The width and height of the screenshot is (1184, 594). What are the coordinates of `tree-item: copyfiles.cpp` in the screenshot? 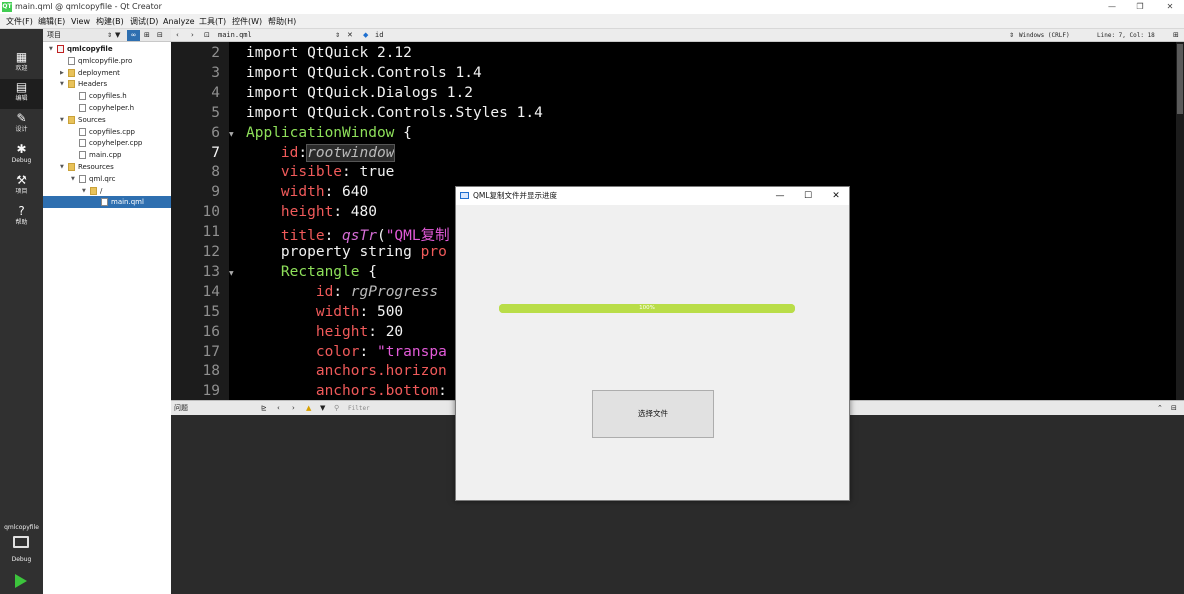 It's located at (107, 132).